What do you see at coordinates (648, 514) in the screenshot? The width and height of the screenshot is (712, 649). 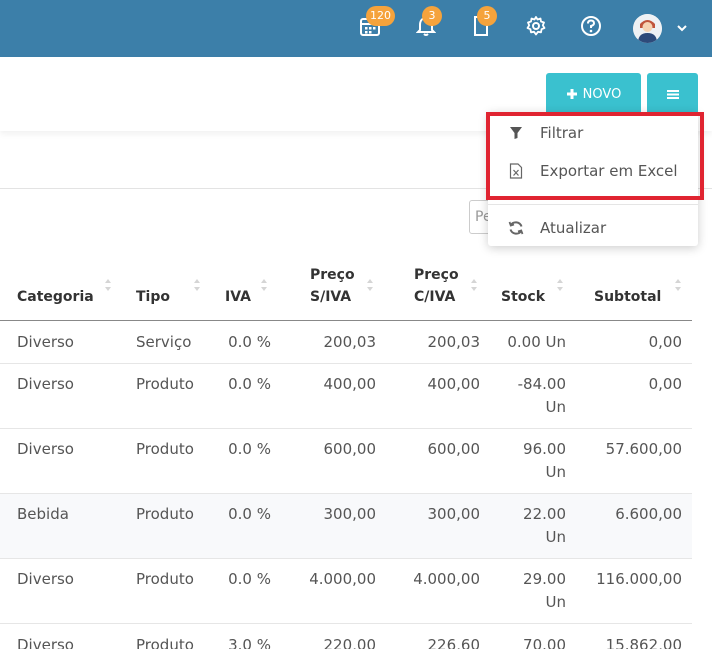 I see `cell-subtotal: 6.600,00` at bounding box center [648, 514].